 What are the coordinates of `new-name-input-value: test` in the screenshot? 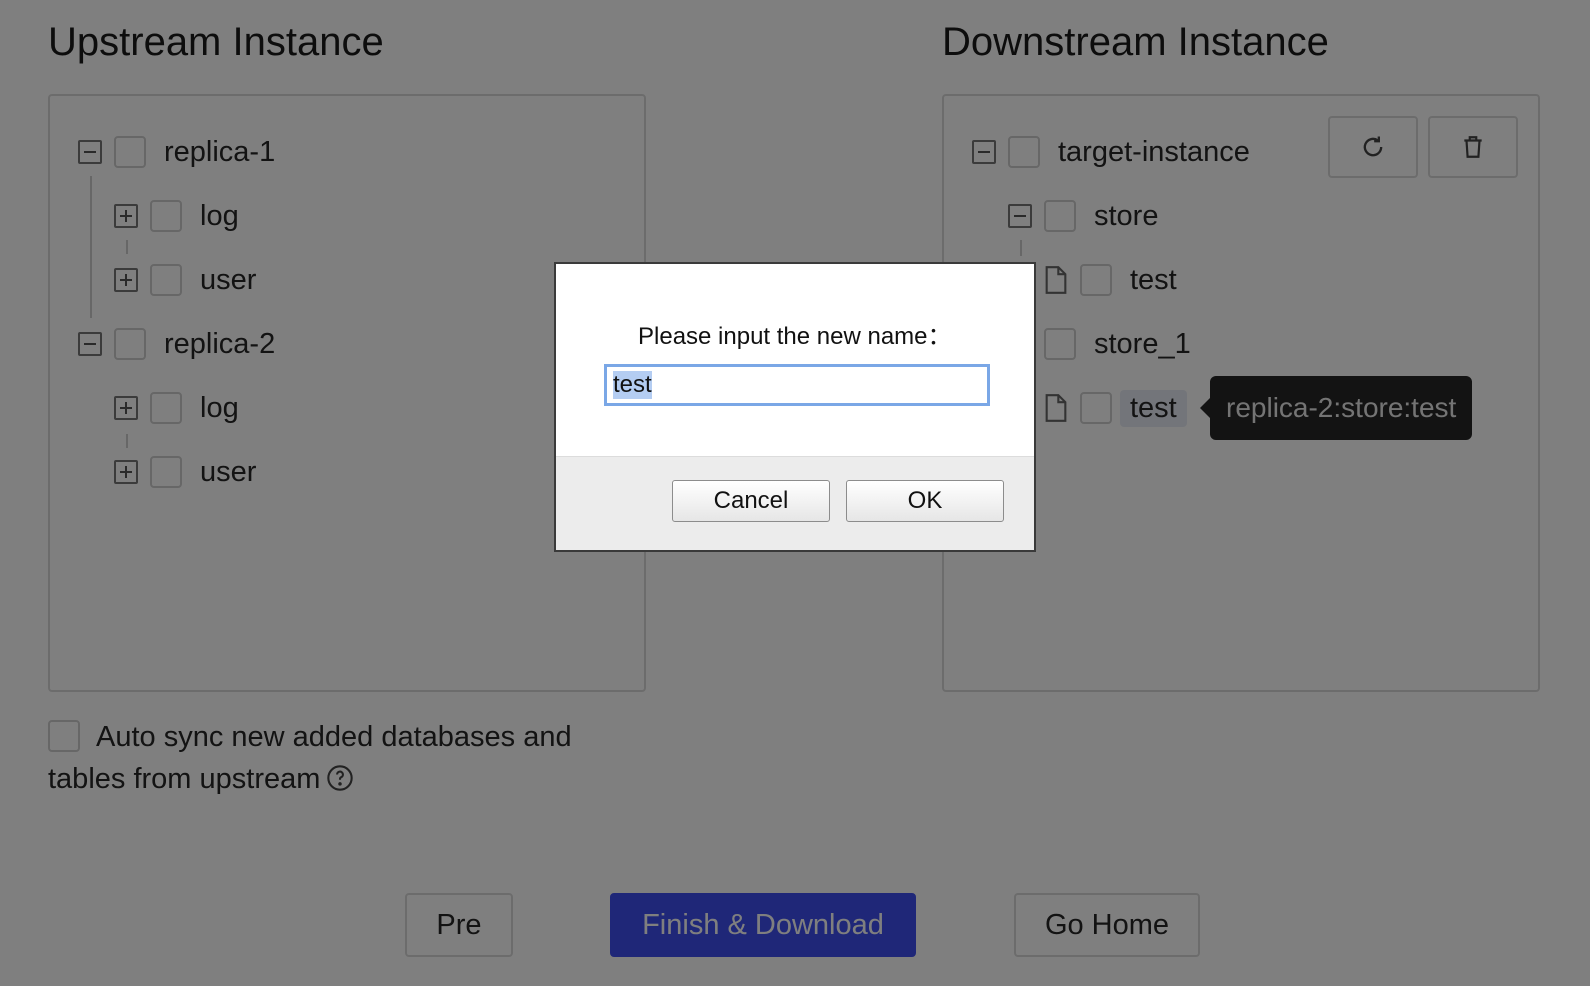 It's located at (632, 385).